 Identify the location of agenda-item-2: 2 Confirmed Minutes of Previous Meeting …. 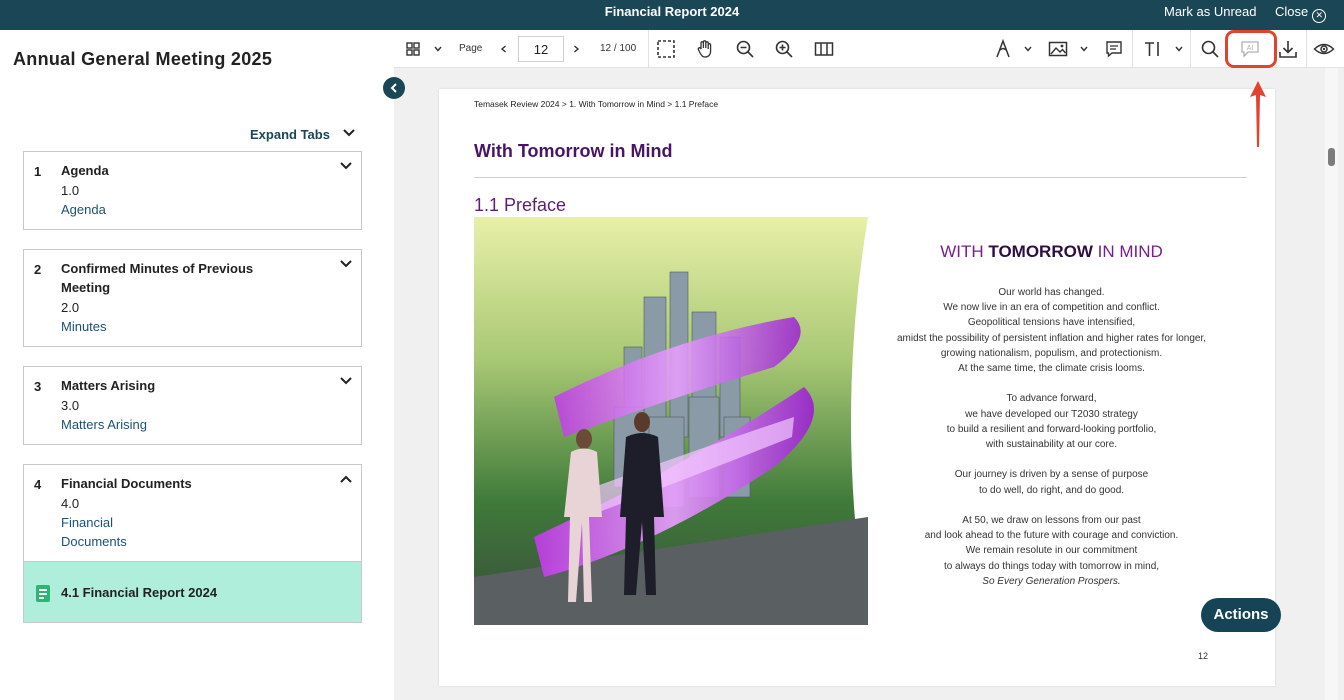
(192, 298).